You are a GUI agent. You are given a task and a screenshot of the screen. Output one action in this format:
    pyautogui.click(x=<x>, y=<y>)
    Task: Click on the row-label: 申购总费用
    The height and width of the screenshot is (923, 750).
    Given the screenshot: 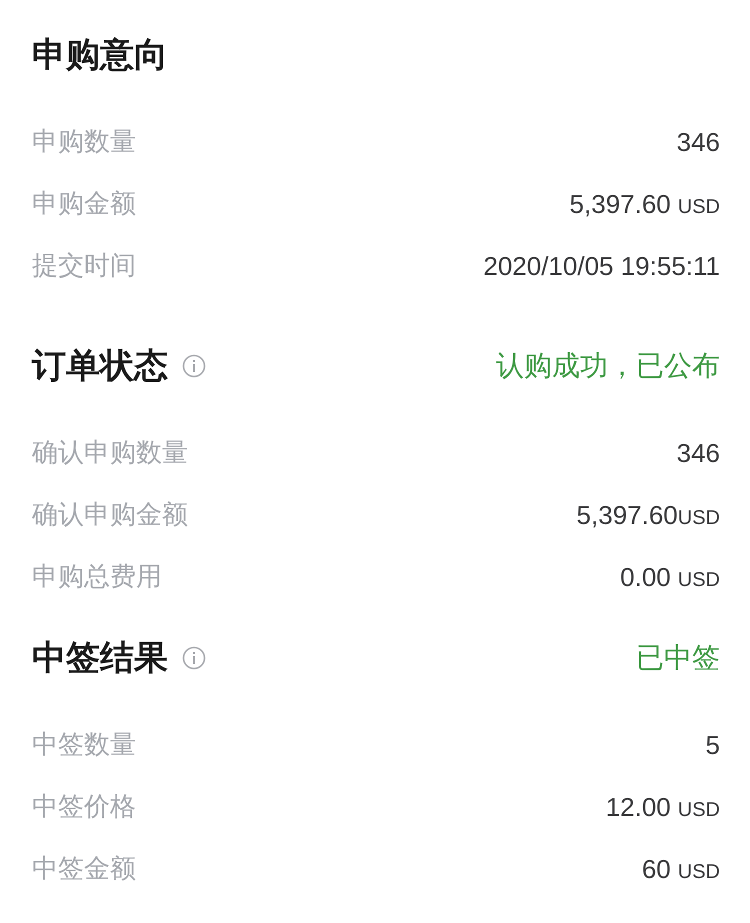 What is the action you would take?
    pyautogui.click(x=97, y=577)
    